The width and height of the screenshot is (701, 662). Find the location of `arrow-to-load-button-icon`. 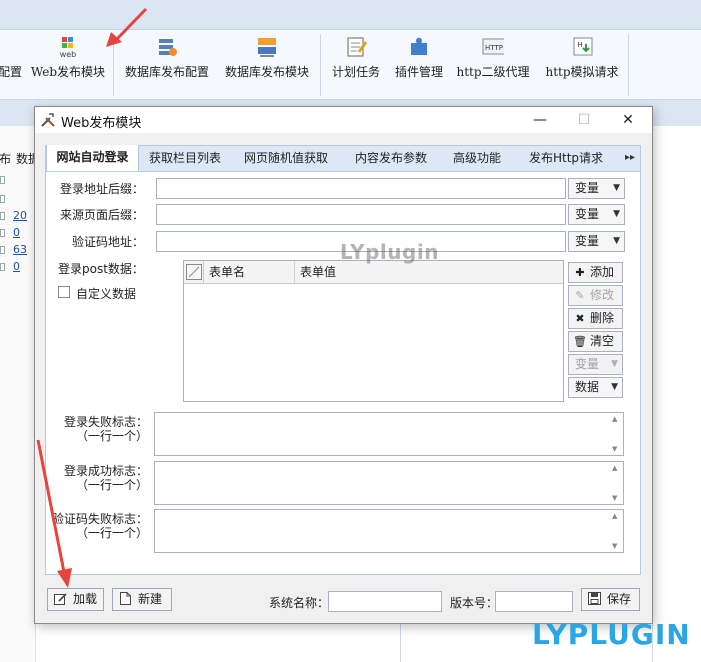

arrow-to-load-button-icon is located at coordinates (54, 513).